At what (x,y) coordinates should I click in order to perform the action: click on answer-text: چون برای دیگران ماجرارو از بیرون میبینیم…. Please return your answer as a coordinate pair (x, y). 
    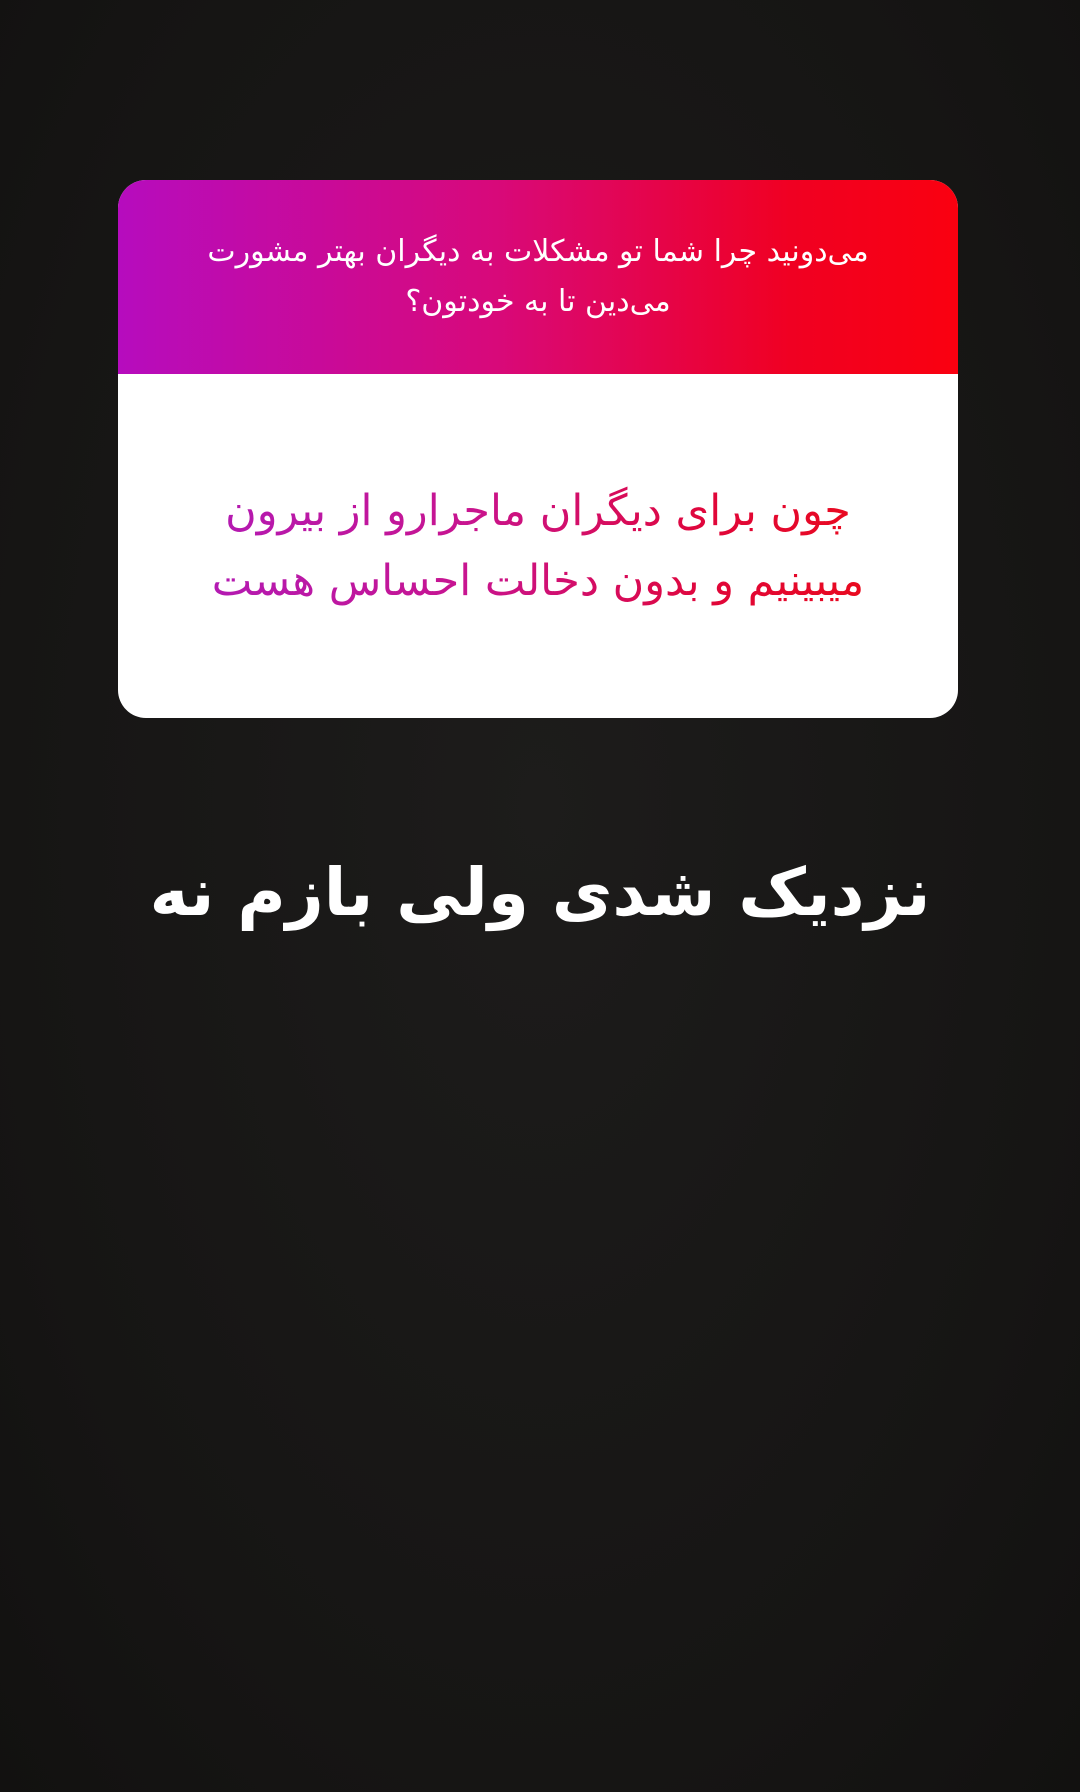
    Looking at the image, I should click on (538, 546).